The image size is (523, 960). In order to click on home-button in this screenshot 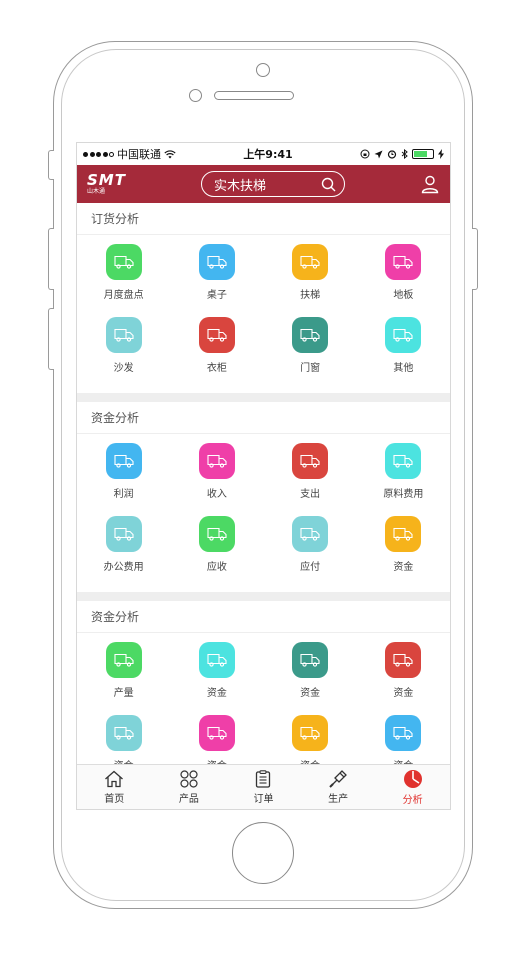, I will do `click(263, 853)`.